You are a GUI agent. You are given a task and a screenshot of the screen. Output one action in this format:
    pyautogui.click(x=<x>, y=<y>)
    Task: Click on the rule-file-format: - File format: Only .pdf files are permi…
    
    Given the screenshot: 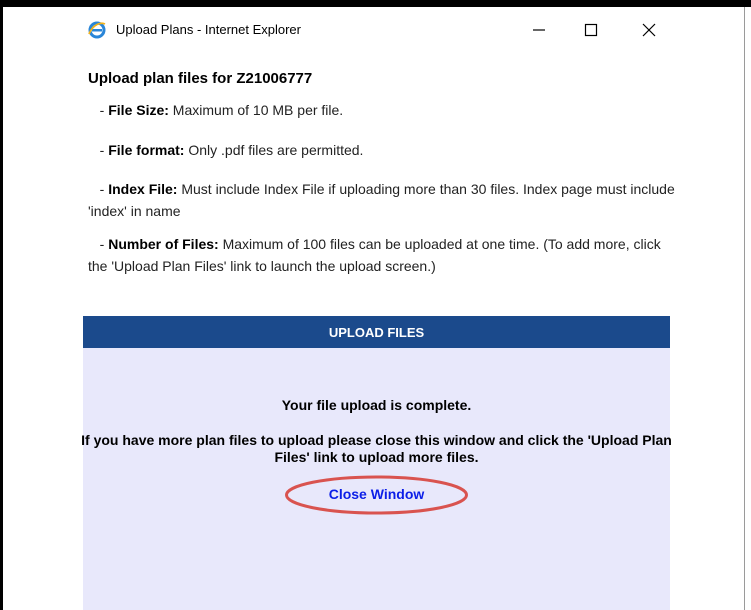 What is the action you would take?
    pyautogui.click(x=383, y=150)
    